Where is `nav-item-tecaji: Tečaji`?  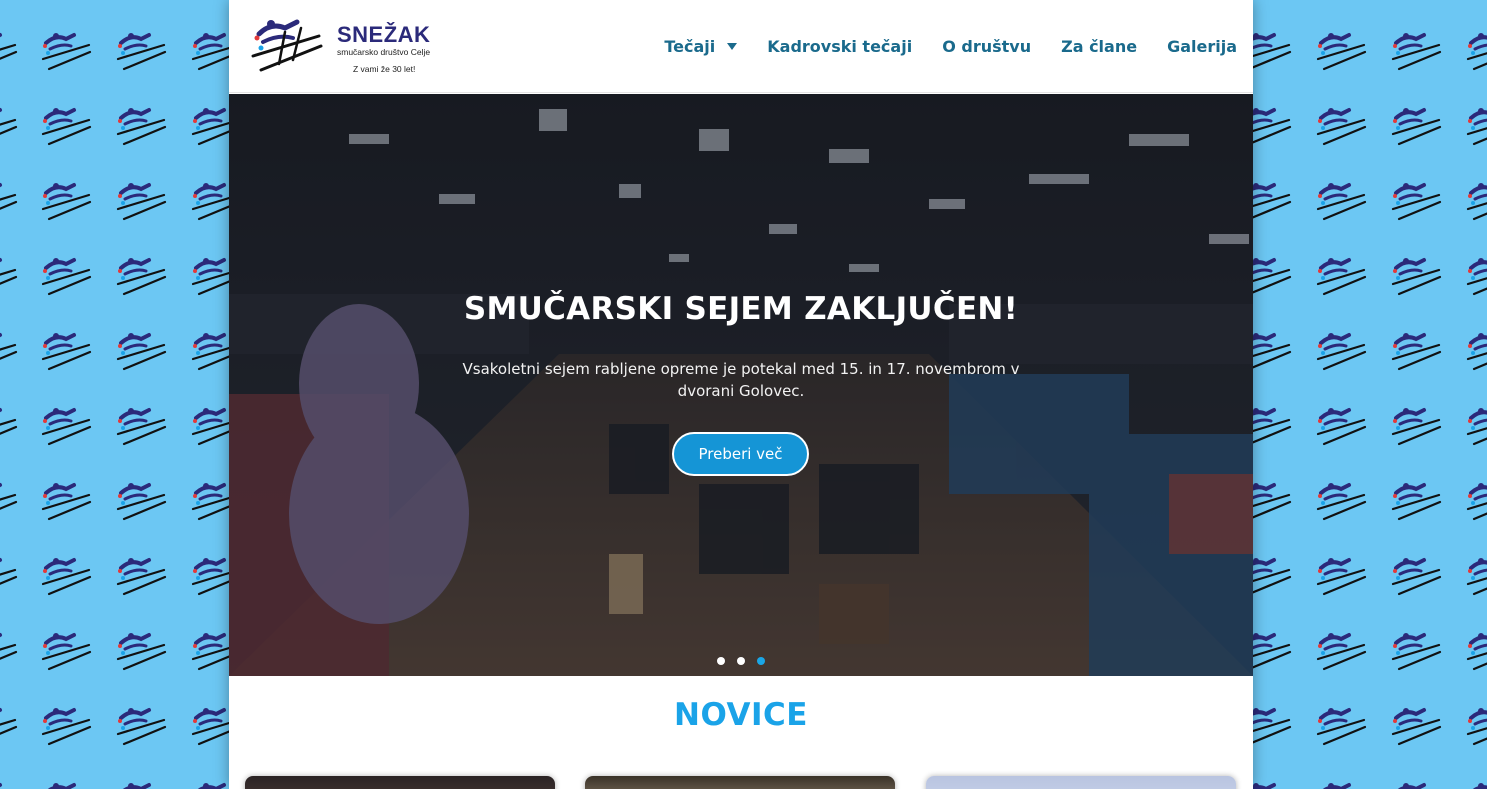
nav-item-tecaji: Tečaji is located at coordinates (701, 46).